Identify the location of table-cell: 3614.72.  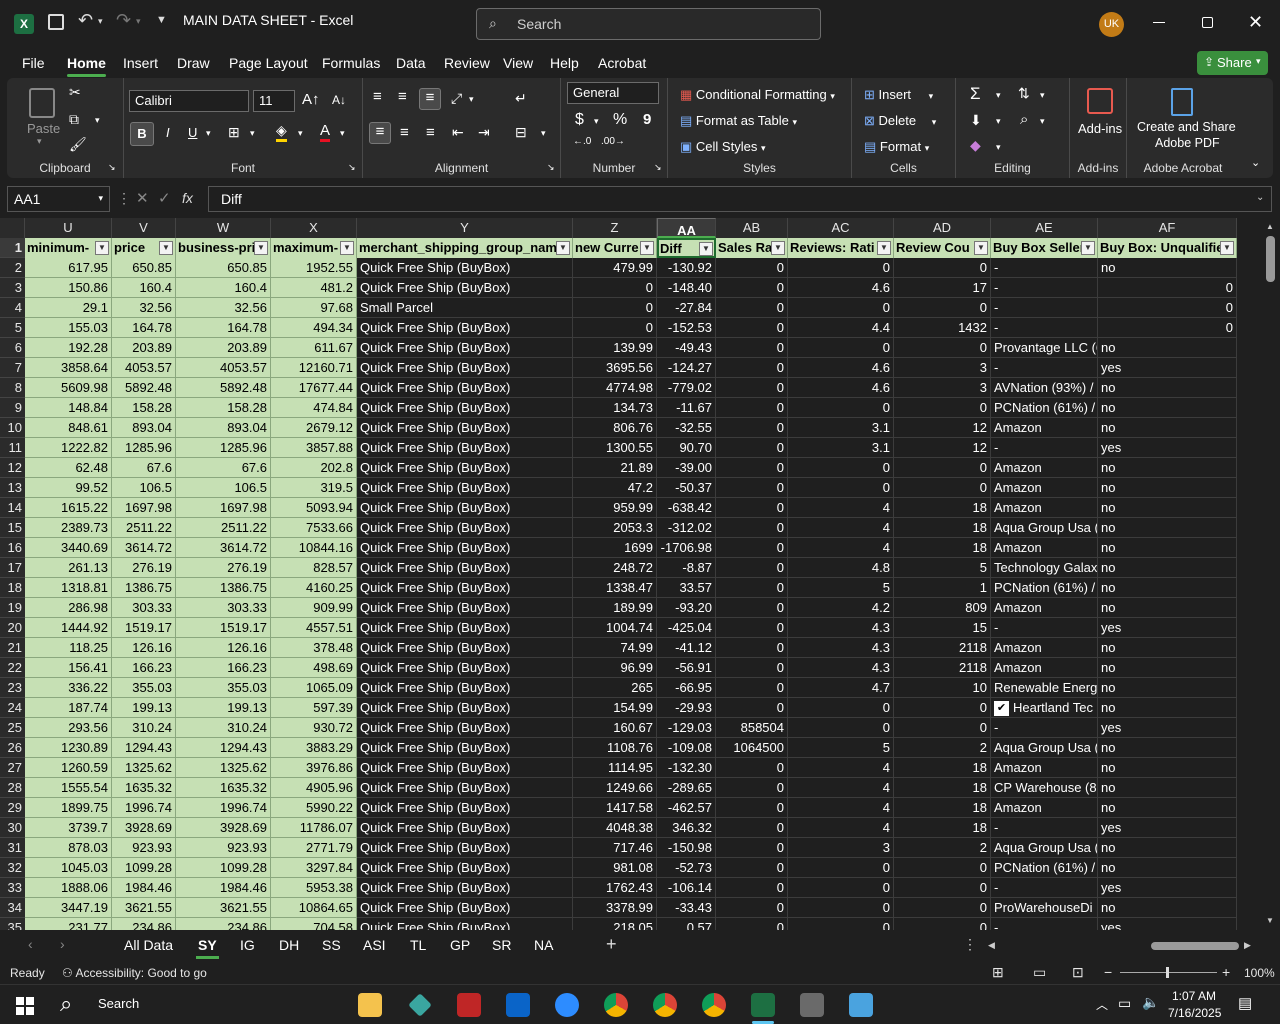
(144, 548).